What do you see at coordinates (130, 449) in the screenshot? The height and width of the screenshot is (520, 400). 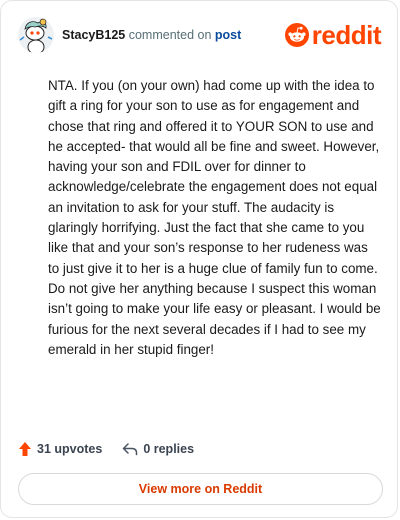 I see `reply-arrow-icon` at bounding box center [130, 449].